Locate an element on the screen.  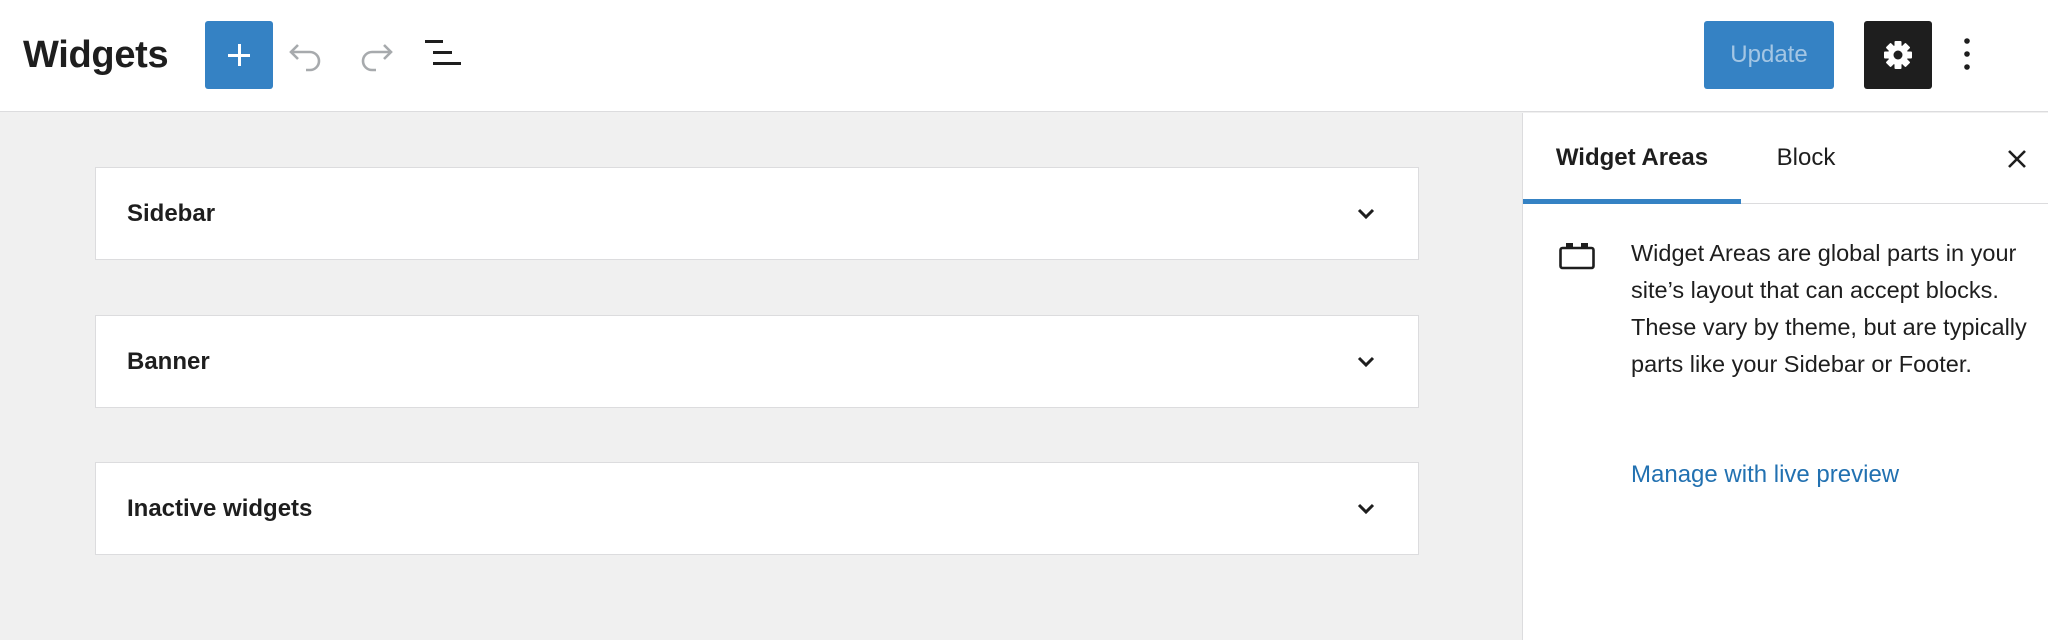
widget-area-sidebar: Sidebar is located at coordinates (757, 213).